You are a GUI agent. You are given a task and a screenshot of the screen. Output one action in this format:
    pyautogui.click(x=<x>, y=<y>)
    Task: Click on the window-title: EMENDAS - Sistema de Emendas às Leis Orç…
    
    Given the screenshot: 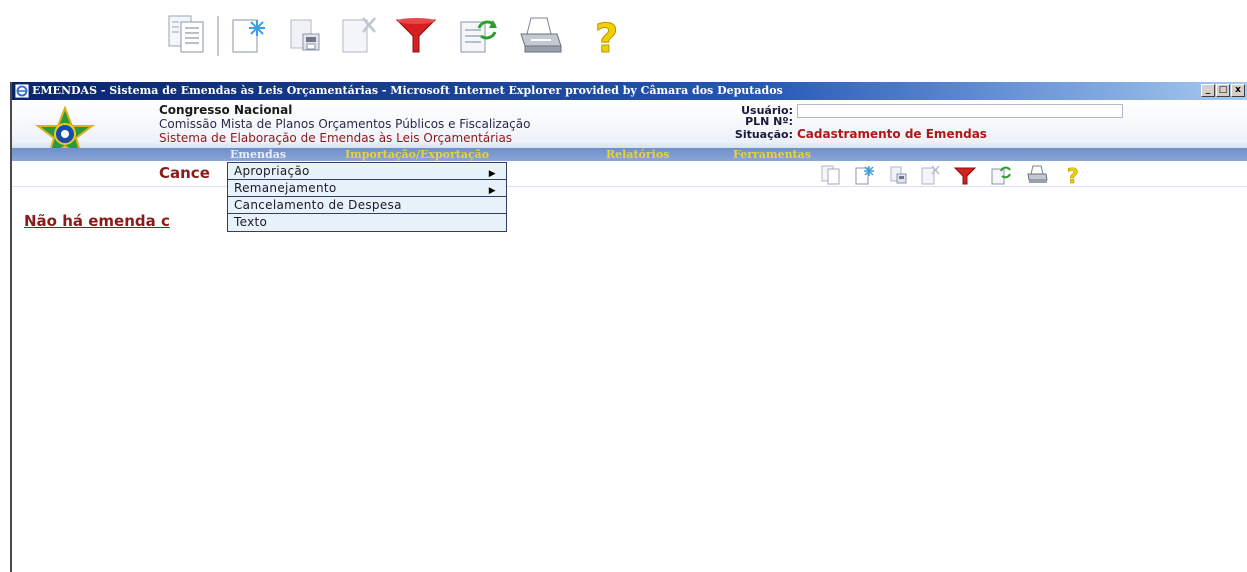 What is the action you would take?
    pyautogui.click(x=407, y=90)
    